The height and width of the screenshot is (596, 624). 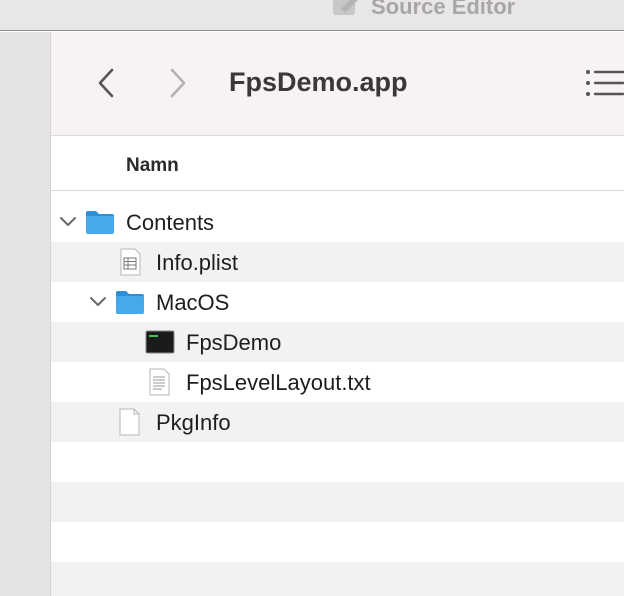 What do you see at coordinates (312, 15) in the screenshot?
I see `menu-bar: Source Editor` at bounding box center [312, 15].